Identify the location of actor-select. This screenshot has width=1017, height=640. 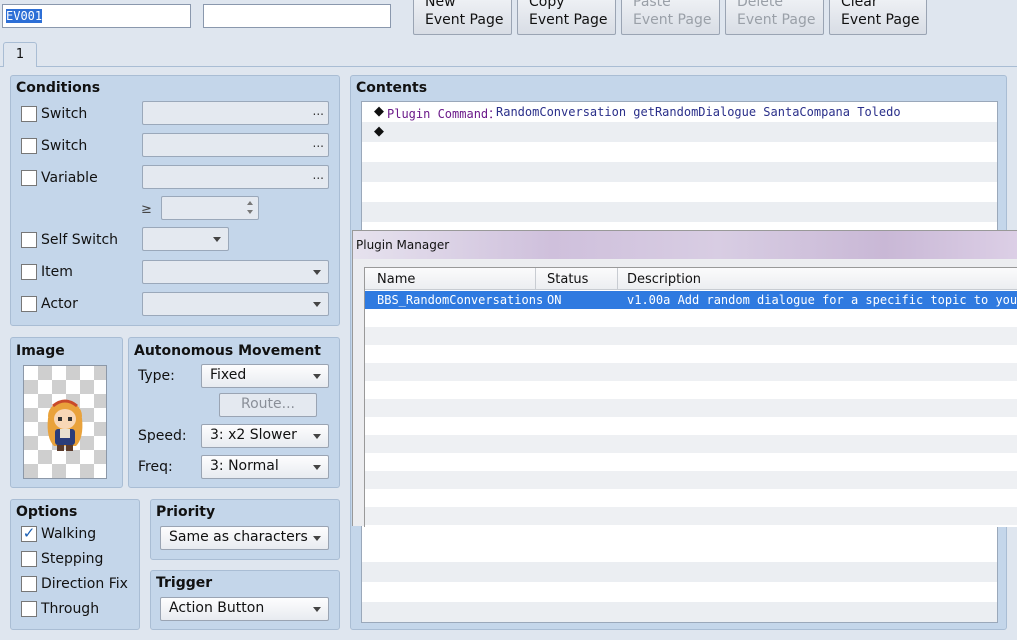
(235, 304).